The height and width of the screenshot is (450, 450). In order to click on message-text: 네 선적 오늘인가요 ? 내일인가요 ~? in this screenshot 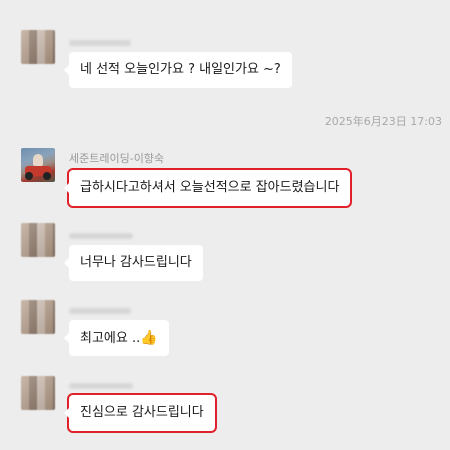, I will do `click(180, 69)`.